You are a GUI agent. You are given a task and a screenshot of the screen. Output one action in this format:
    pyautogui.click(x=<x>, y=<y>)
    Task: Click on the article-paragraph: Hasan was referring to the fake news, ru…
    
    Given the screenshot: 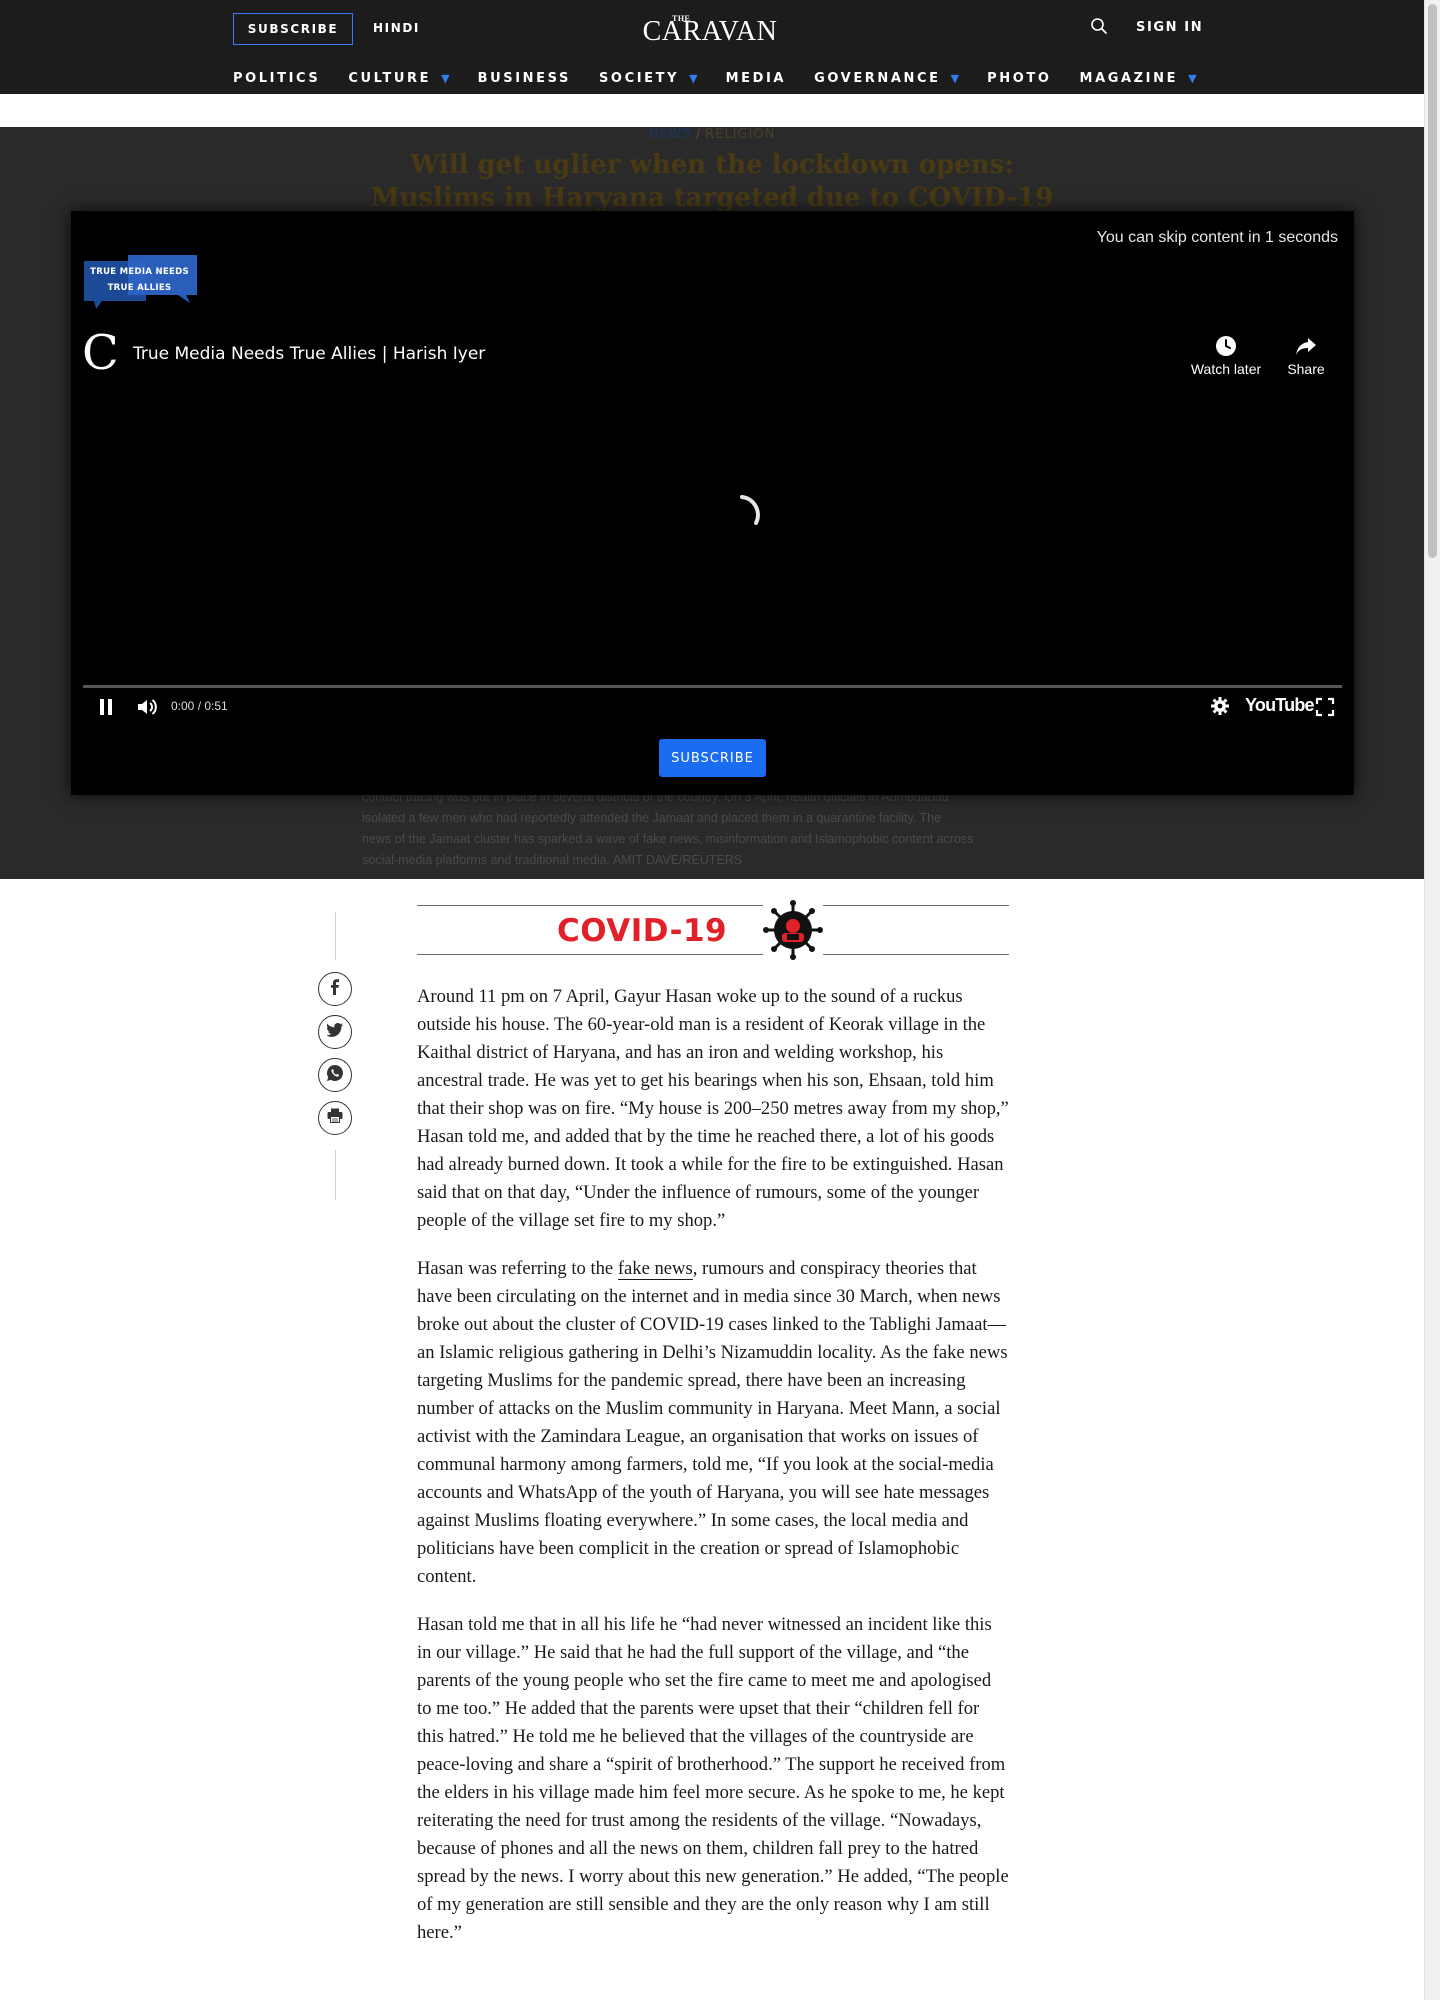 What is the action you would take?
    pyautogui.click(x=713, y=1423)
    